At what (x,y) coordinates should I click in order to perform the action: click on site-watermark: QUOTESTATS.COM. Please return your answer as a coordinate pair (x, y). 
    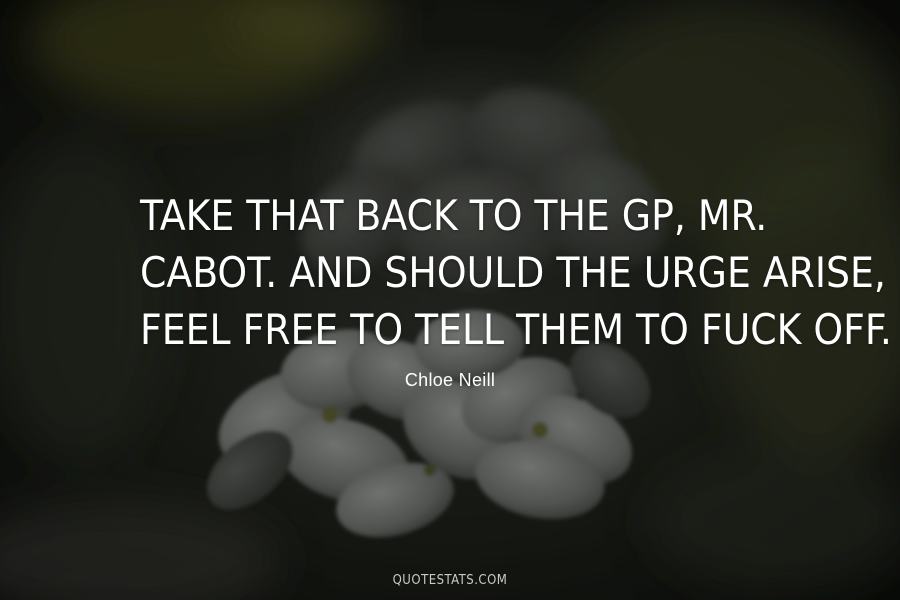
    Looking at the image, I should click on (450, 580).